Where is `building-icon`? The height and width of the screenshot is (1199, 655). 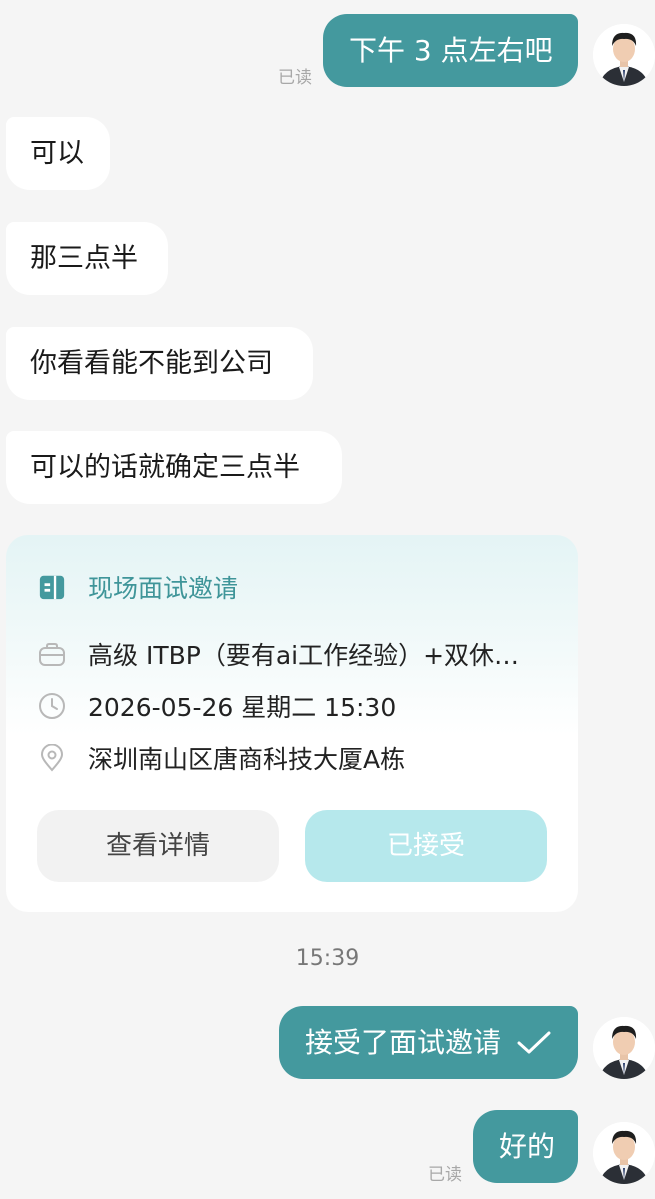 building-icon is located at coordinates (52, 587).